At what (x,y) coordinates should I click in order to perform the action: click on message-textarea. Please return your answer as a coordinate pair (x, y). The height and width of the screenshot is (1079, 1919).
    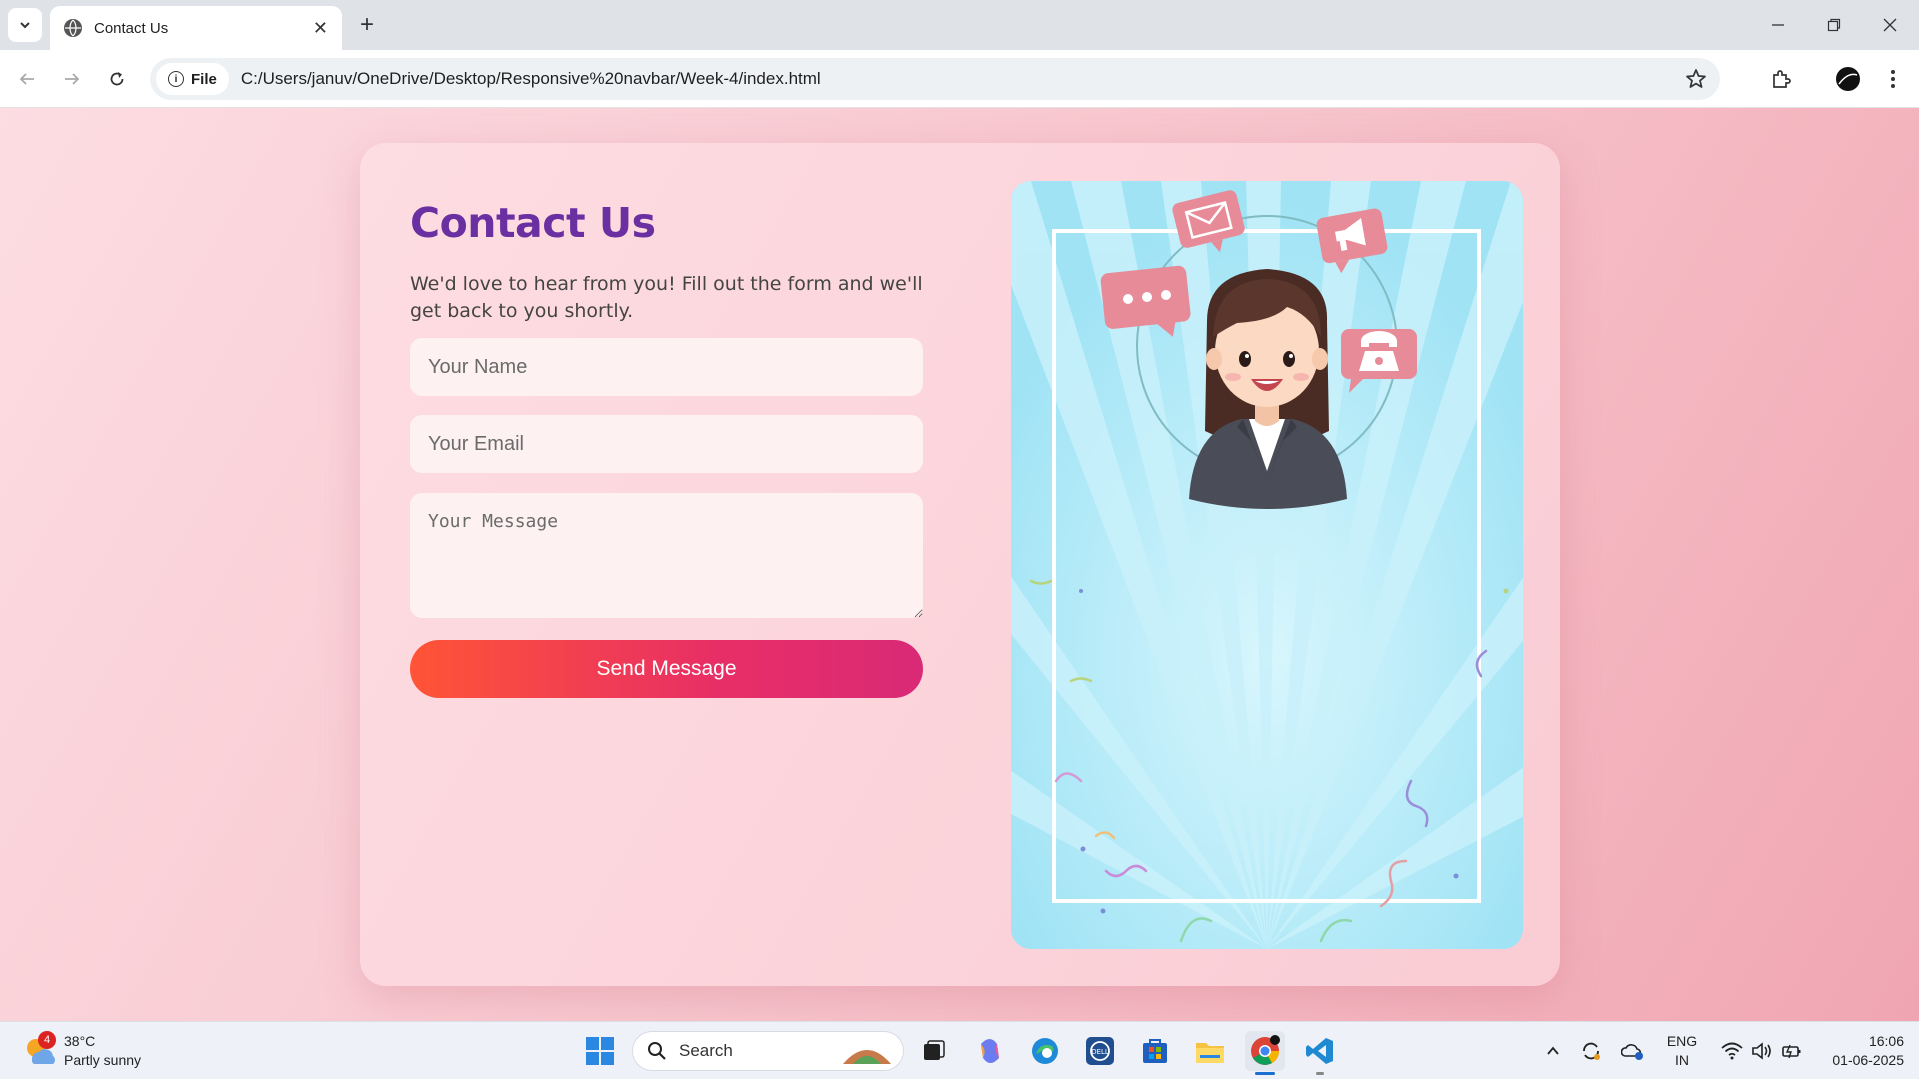
    Looking at the image, I should click on (666, 555).